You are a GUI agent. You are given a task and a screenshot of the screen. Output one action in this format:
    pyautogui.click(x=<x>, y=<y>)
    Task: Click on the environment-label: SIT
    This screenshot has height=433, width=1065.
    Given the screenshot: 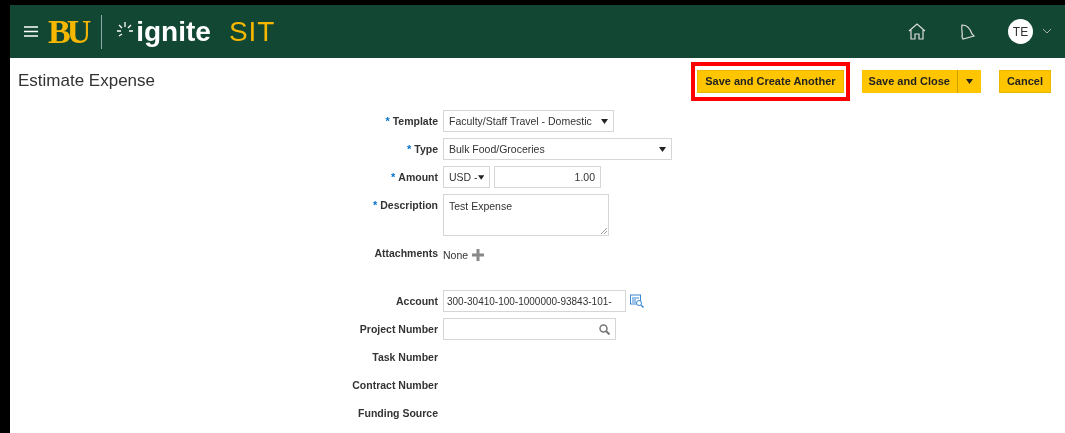 What is the action you would take?
    pyautogui.click(x=252, y=31)
    